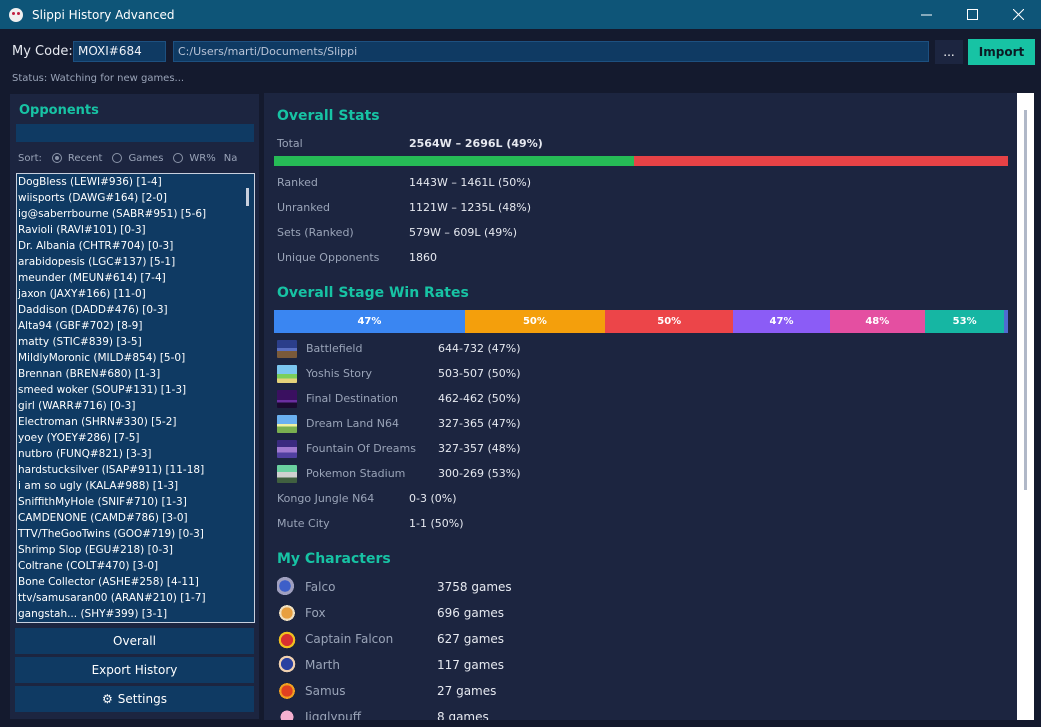 This screenshot has height=727, width=1041. I want to click on window-controls, so click(972, 14).